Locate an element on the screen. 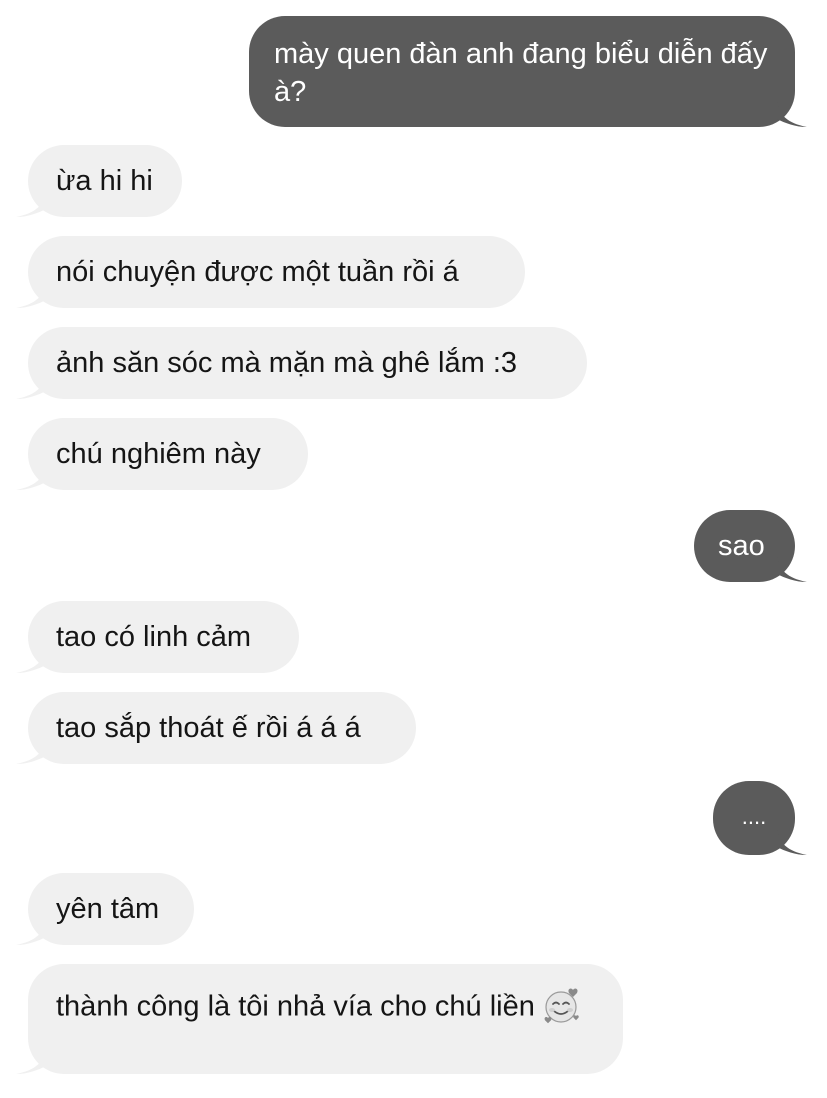 Image resolution: width=827 pixels, height=1098 pixels. message-text: ừa hi hi is located at coordinates (104, 181).